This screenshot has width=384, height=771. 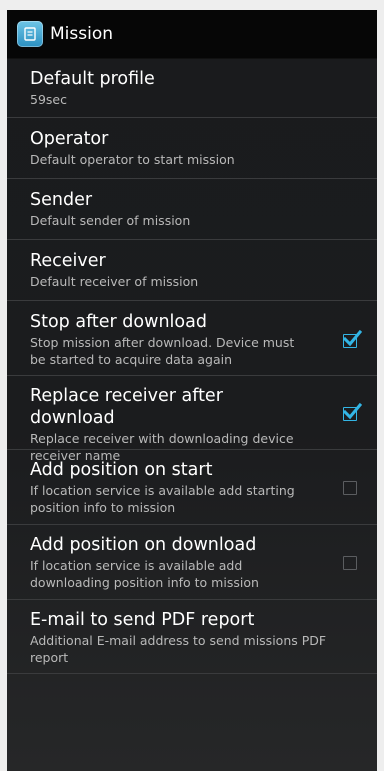 What do you see at coordinates (192, 34) in the screenshot?
I see `action-bar: Mission` at bounding box center [192, 34].